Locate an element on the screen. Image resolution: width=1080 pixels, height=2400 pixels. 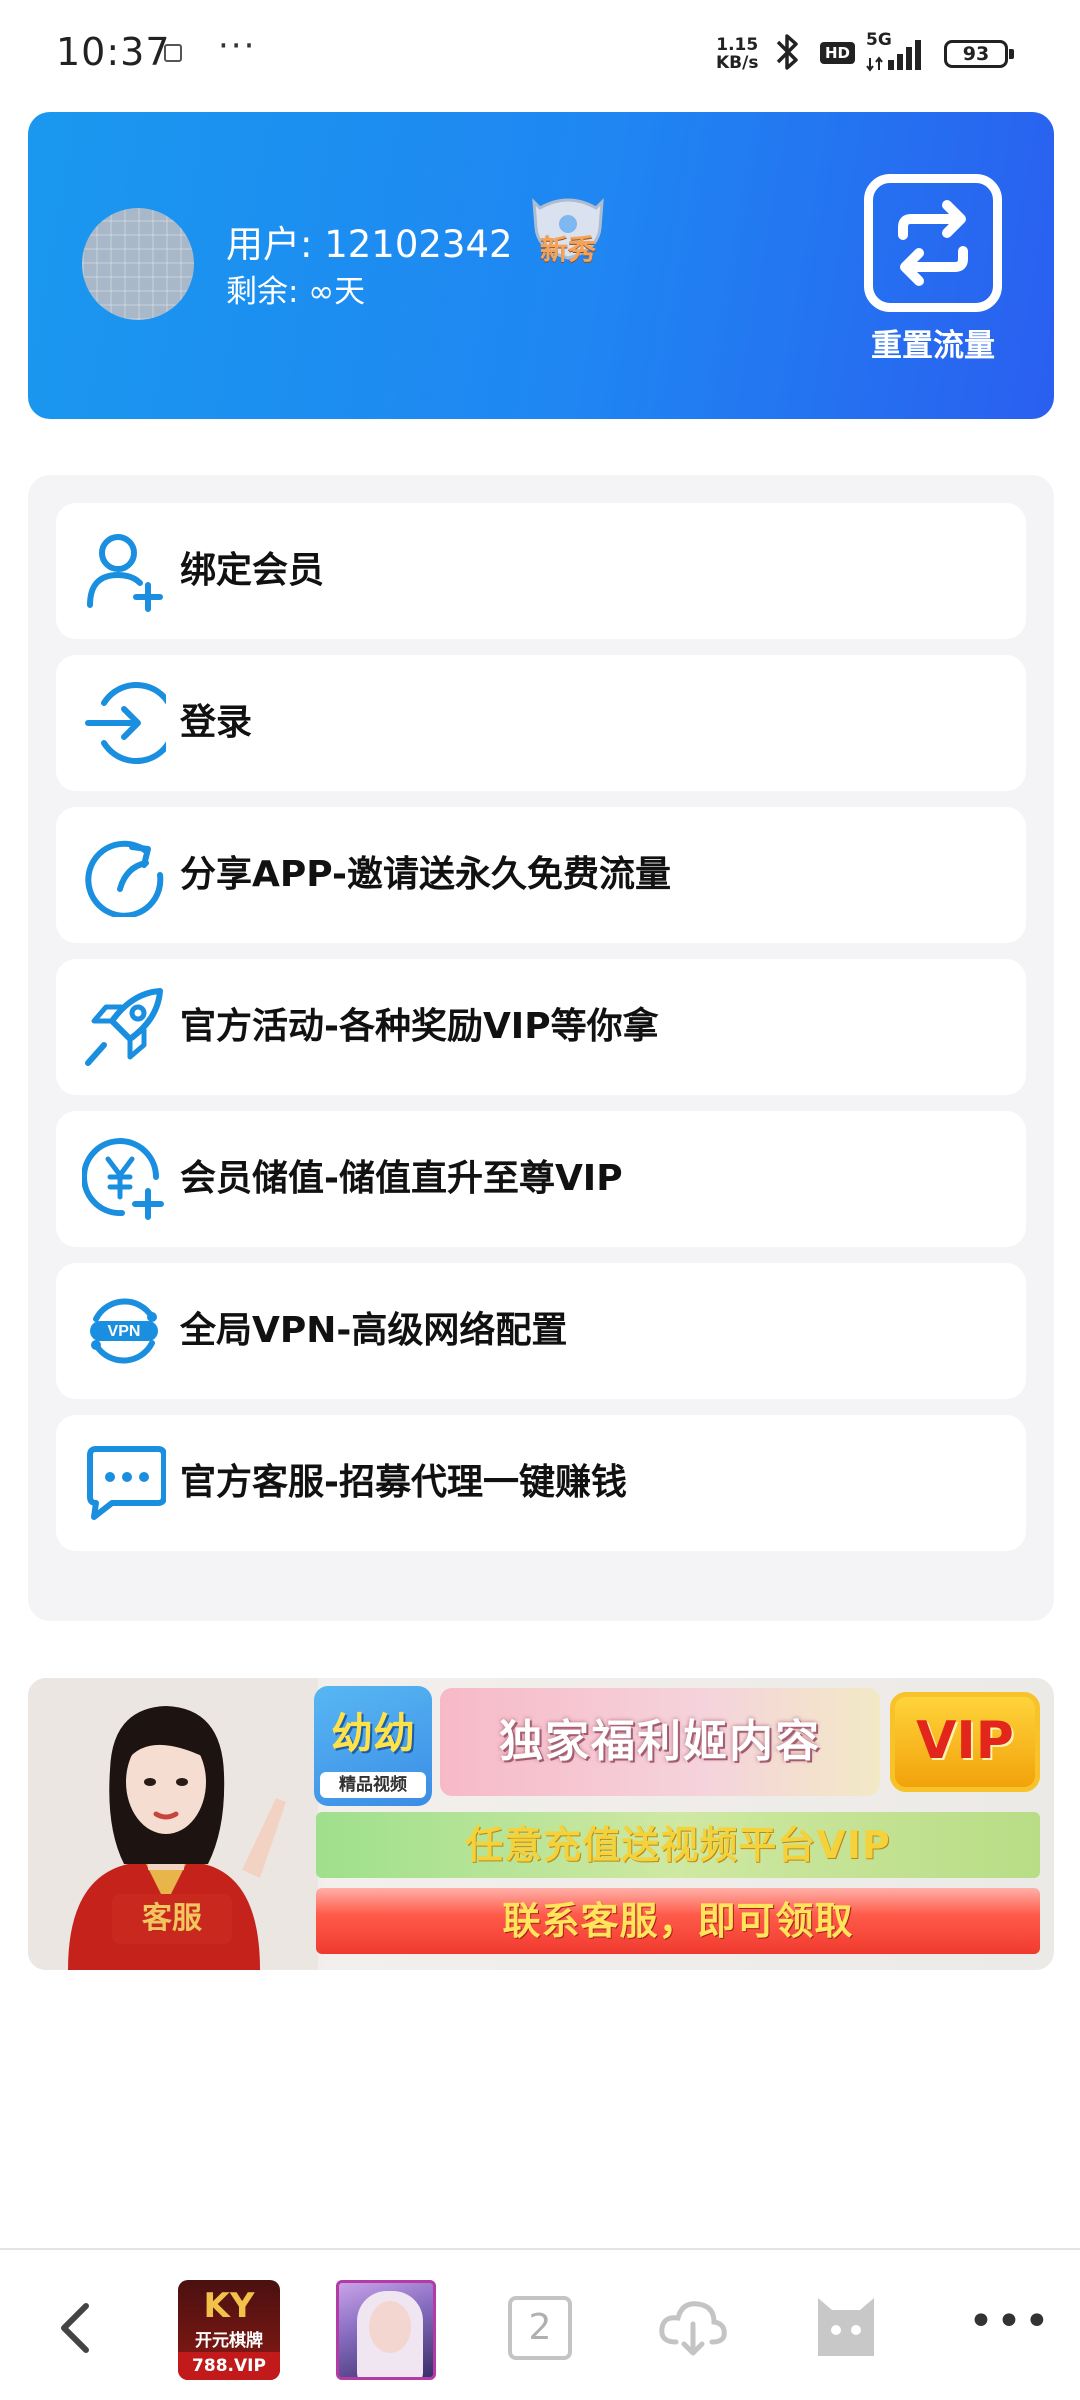
menu-item-label: 官方活动-各种奖励VIP等你拿 is located at coordinates (419, 1026).